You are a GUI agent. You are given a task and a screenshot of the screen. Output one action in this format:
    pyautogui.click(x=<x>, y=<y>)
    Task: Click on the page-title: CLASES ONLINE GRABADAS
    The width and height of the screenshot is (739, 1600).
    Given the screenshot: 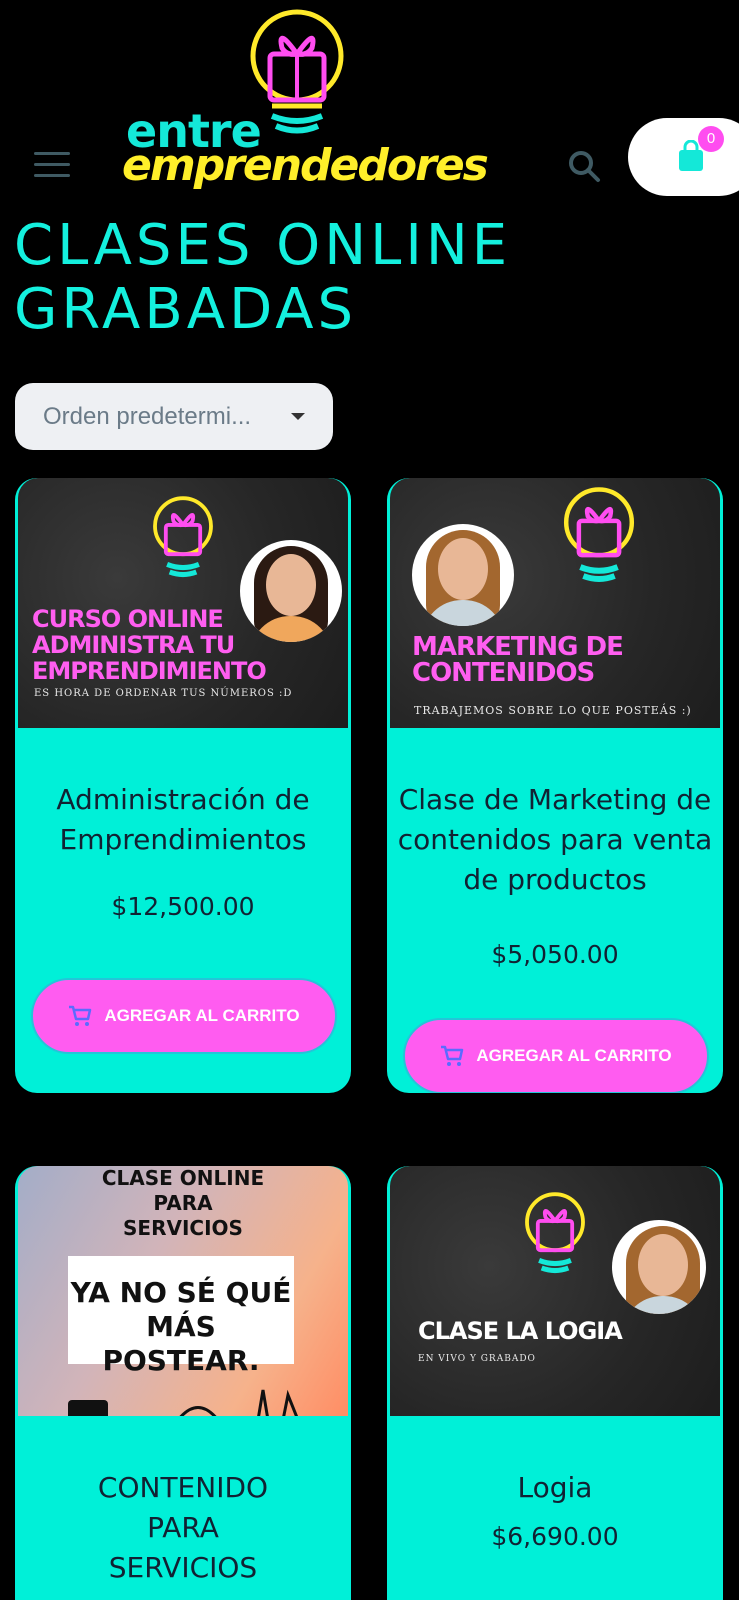 What is the action you would take?
    pyautogui.click(x=263, y=277)
    